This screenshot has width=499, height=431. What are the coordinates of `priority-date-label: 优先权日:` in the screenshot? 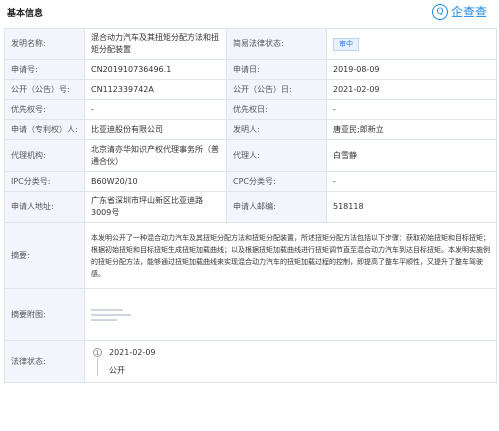 It's located at (276, 109).